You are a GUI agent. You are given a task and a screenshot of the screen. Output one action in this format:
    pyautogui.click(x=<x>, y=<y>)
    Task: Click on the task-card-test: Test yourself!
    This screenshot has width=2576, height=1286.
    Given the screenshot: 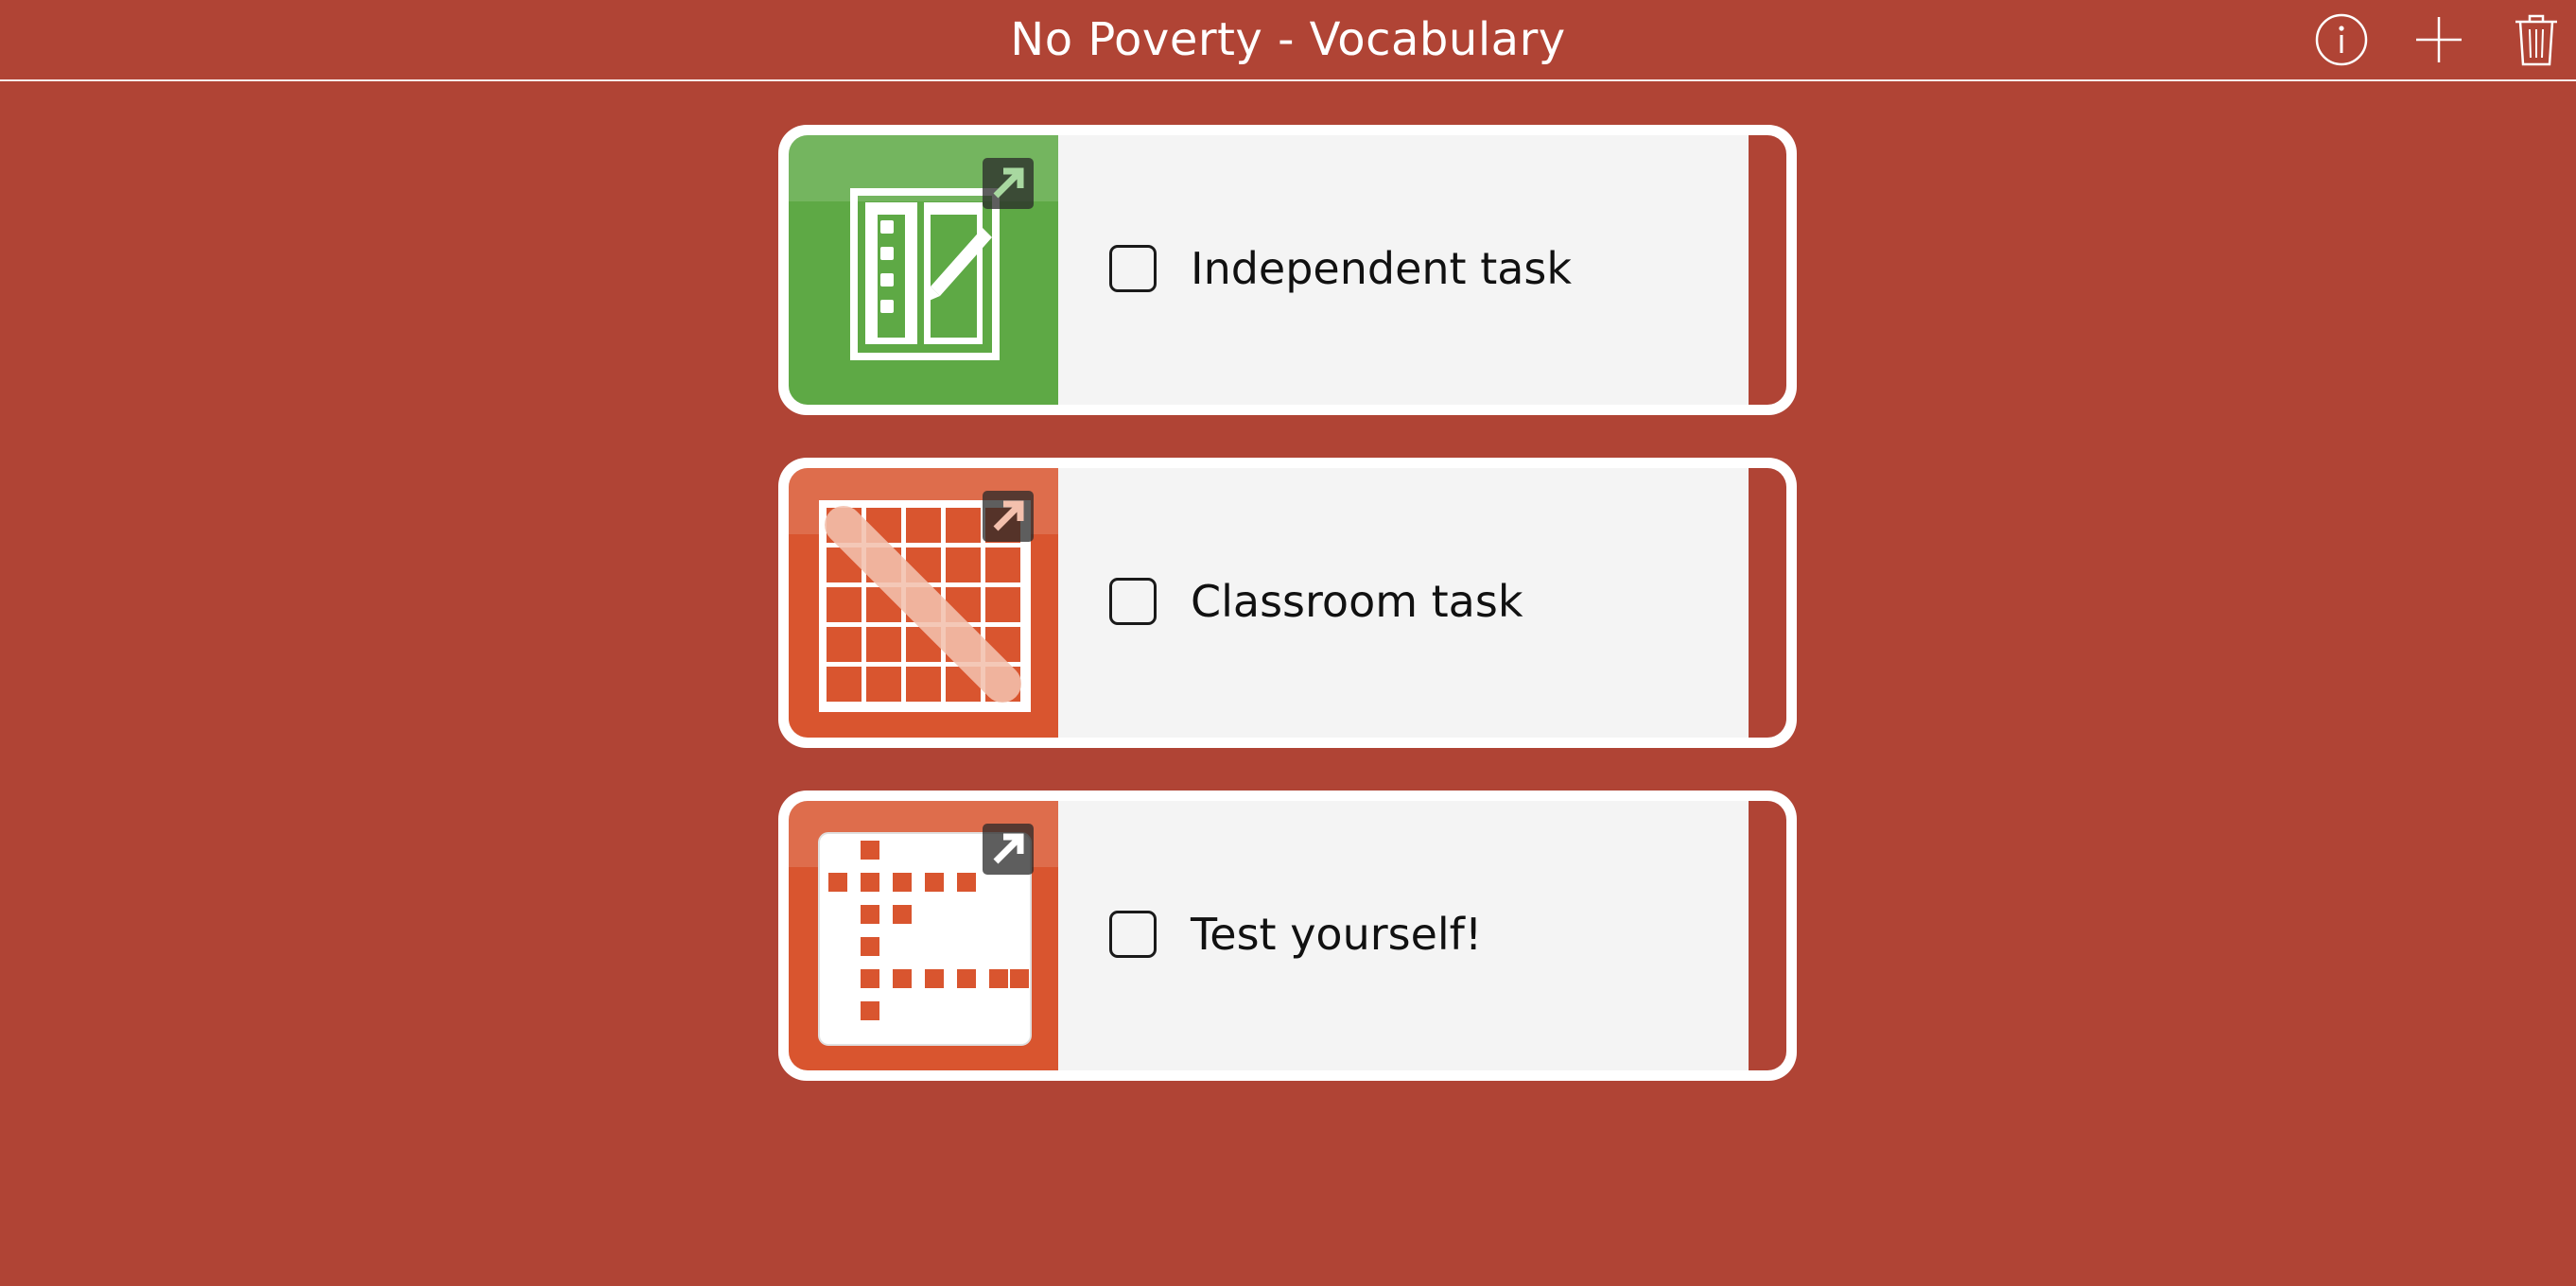 What is the action you would take?
    pyautogui.click(x=1287, y=936)
    